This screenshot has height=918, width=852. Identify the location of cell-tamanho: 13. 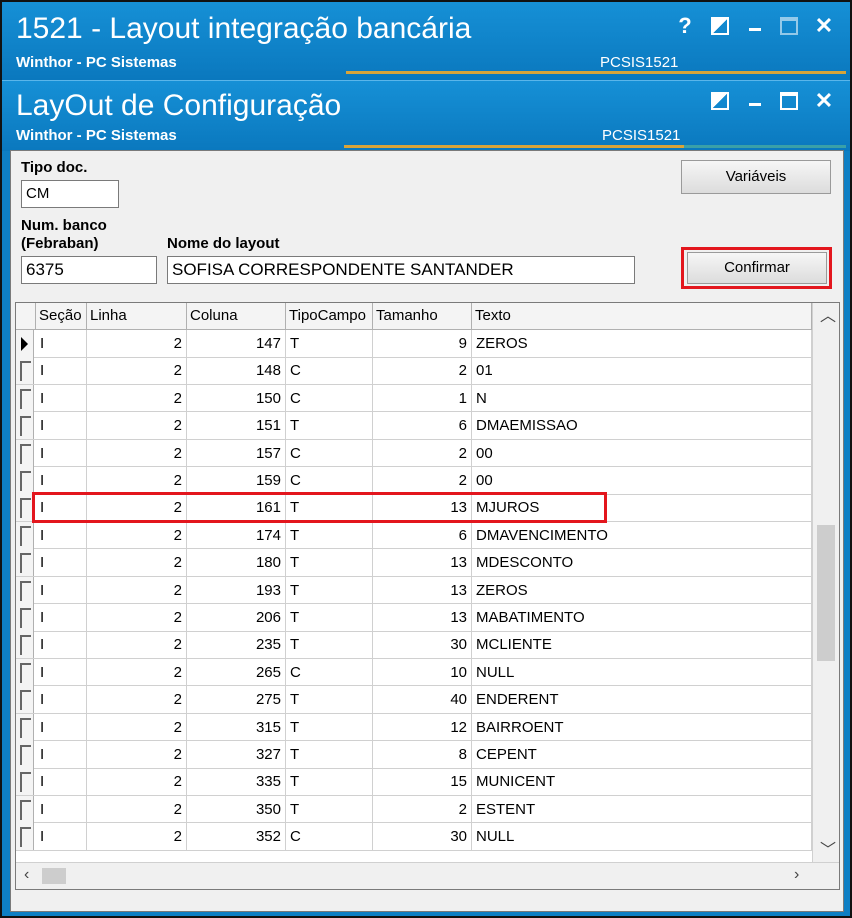
(422, 563).